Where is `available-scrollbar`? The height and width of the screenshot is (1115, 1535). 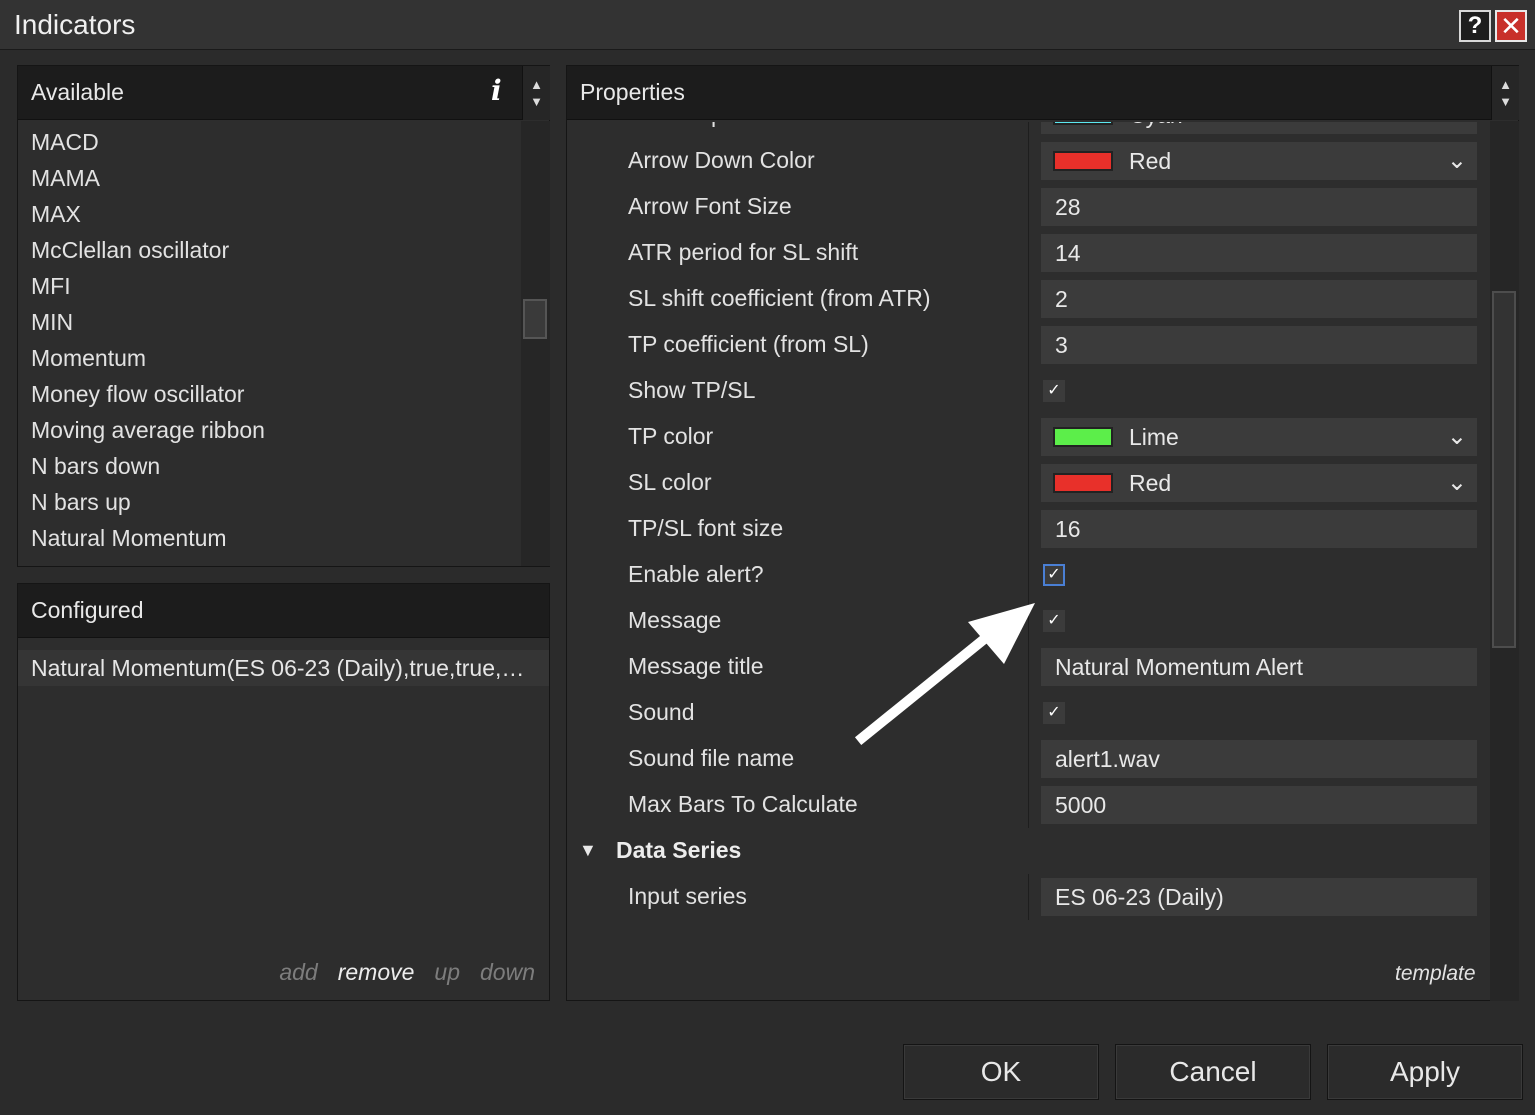 available-scrollbar is located at coordinates (535, 343).